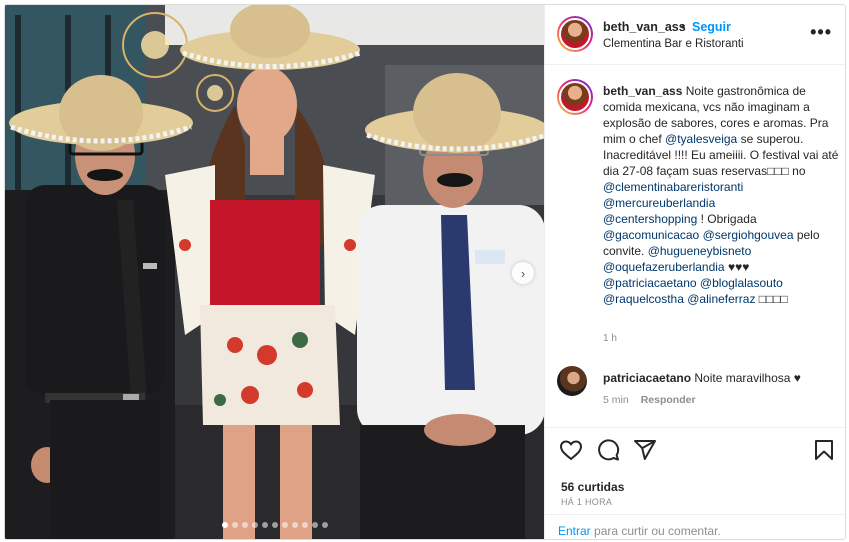 The image size is (849, 542). I want to click on carousel-next-button: ›, so click(523, 273).